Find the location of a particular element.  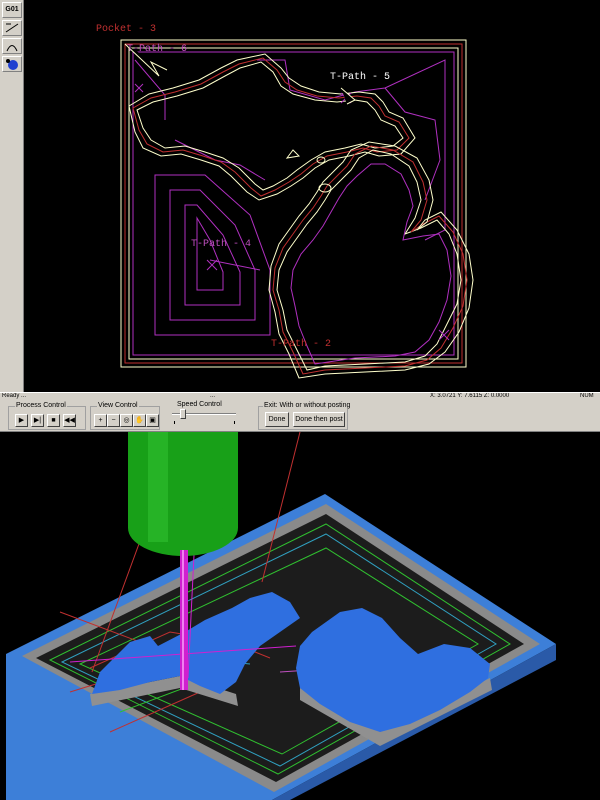

play-button: ▶ is located at coordinates (21, 420).